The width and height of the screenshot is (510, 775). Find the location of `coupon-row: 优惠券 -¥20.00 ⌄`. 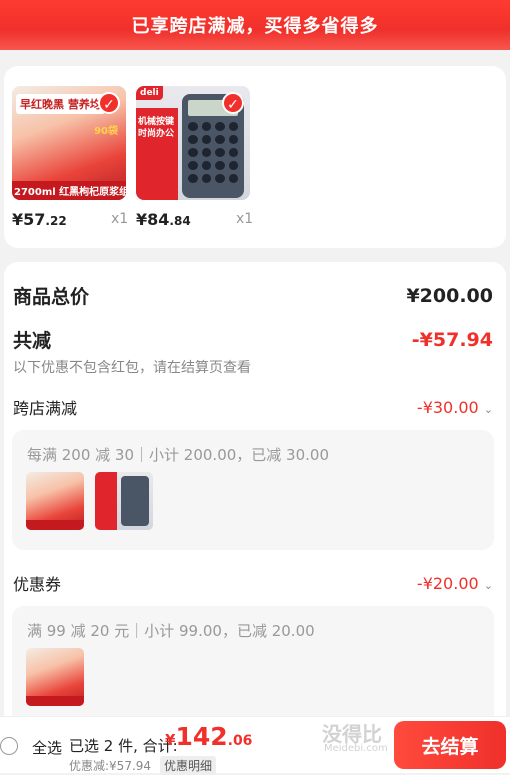

coupon-row: 优惠券 -¥20.00 ⌄ is located at coordinates (253, 583).